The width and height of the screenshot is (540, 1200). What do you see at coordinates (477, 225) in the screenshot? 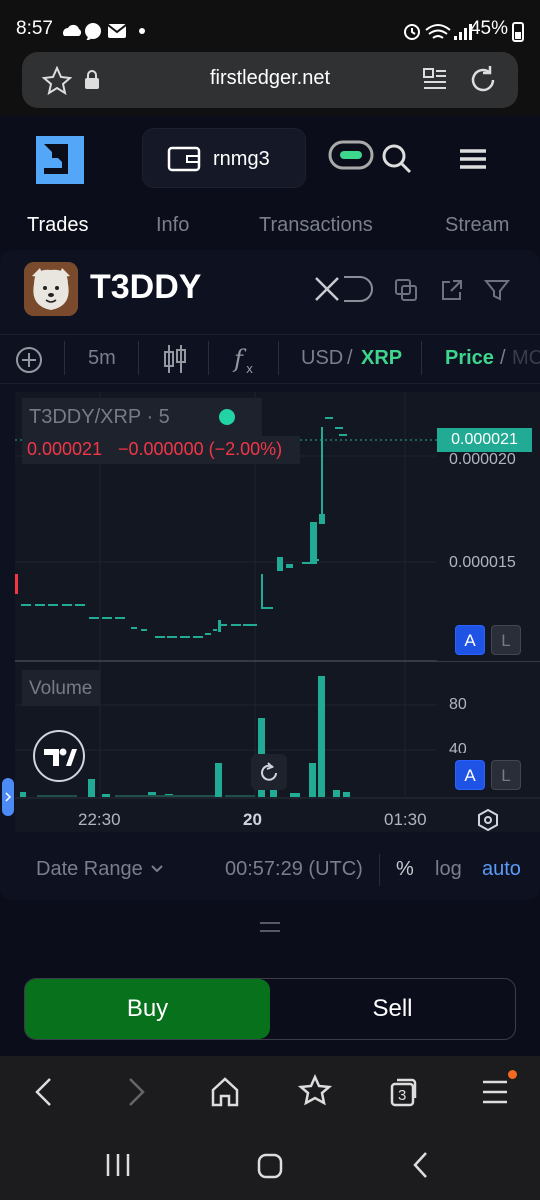
I see `tab-stream: Stream` at bounding box center [477, 225].